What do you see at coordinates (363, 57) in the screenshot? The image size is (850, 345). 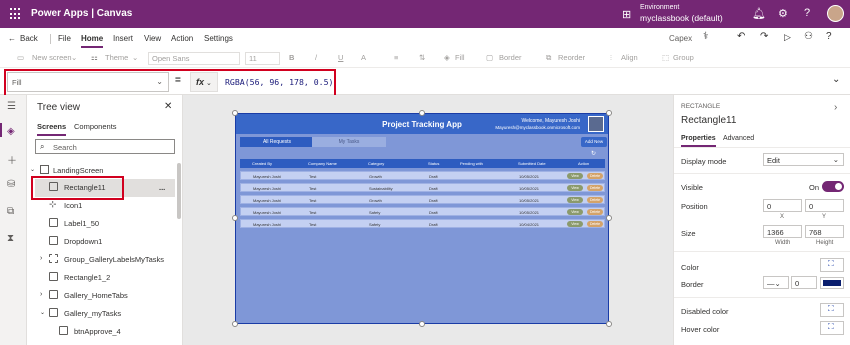 I see `font-color-button: A` at bounding box center [363, 57].